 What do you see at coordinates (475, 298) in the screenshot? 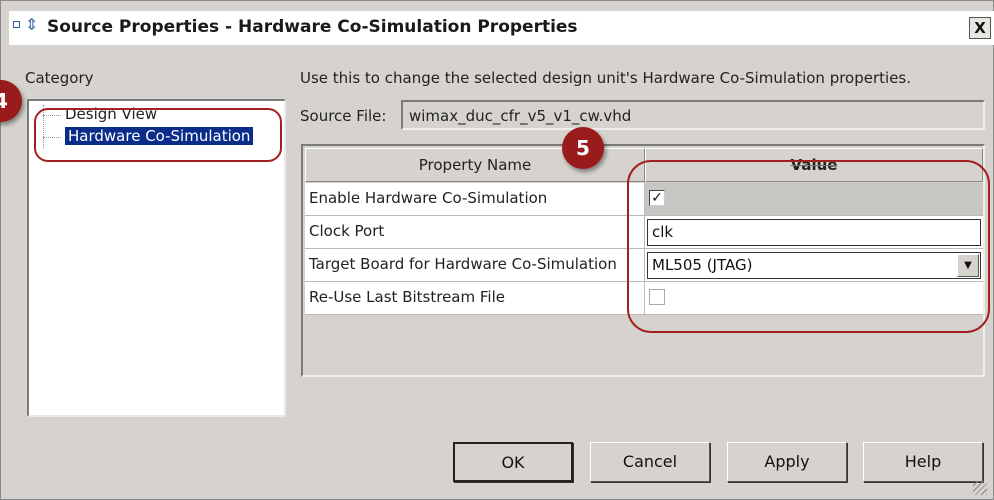
I see `property-name-cell: Re-Use Last Bitstream File` at bounding box center [475, 298].